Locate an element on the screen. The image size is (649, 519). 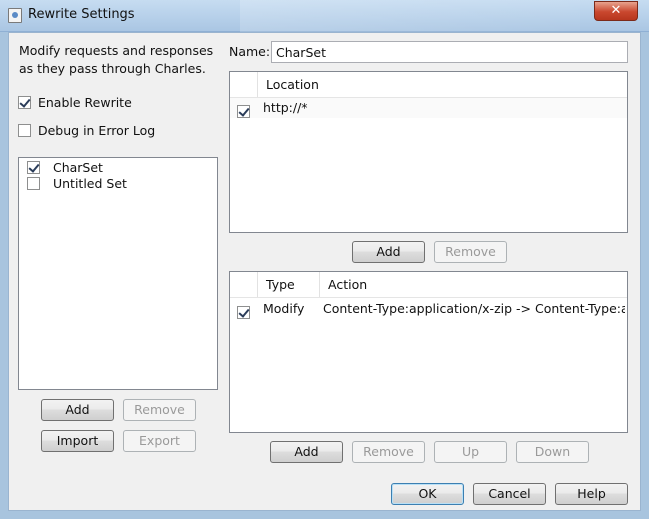
set-item-label: Untitled Set is located at coordinates (89, 183).